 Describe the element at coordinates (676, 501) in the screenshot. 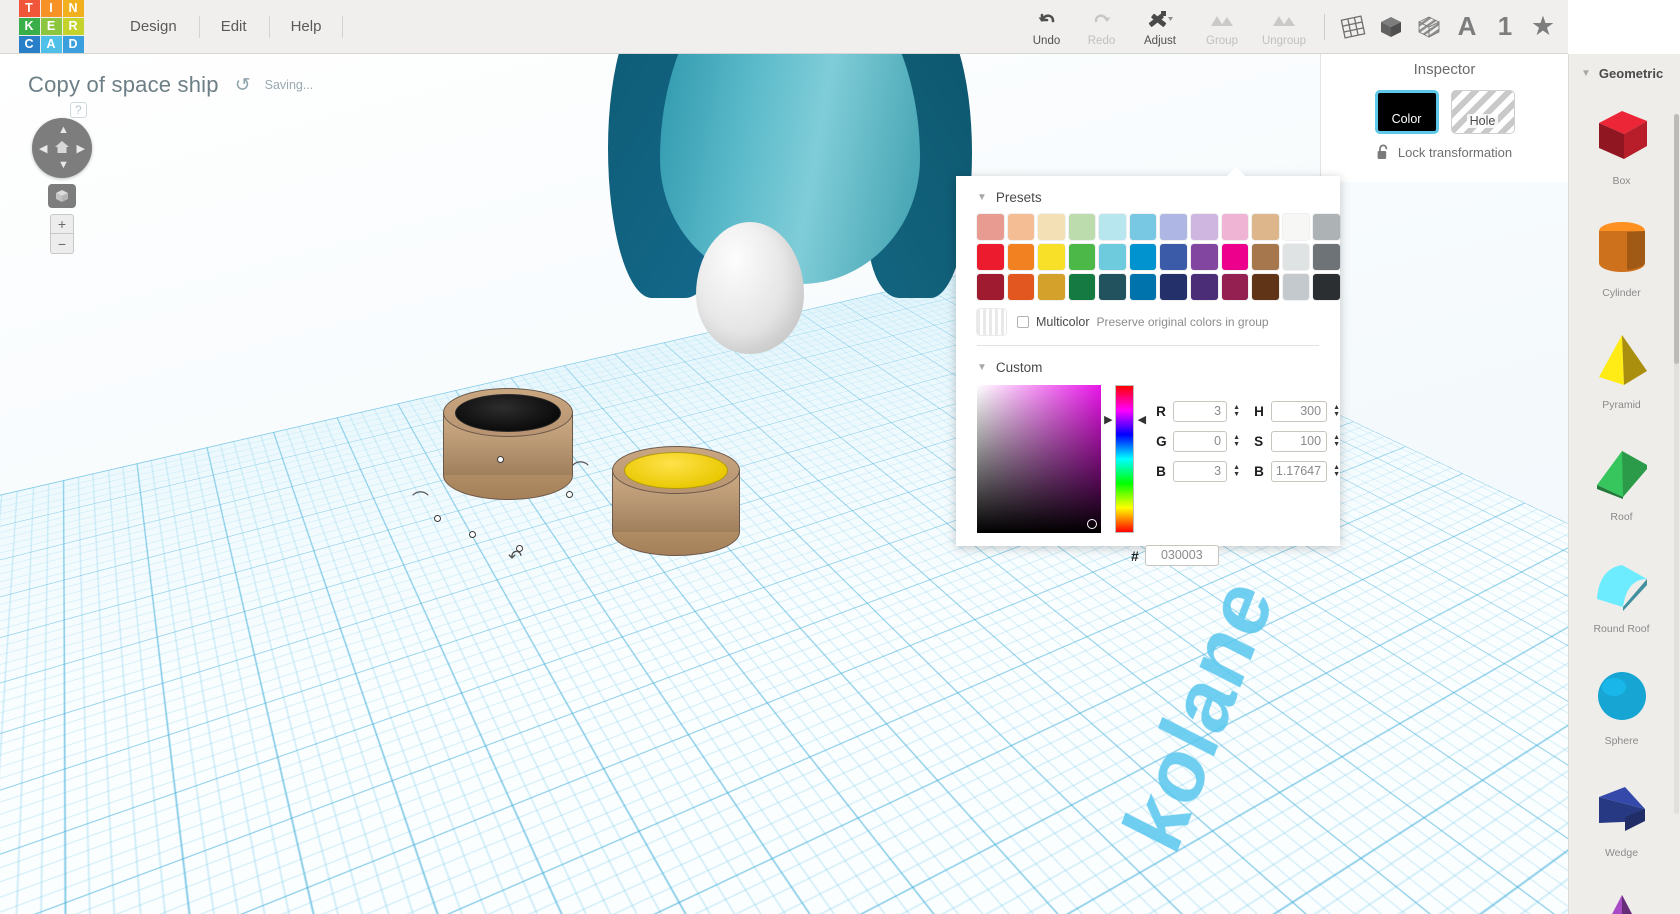

I see `object-cylinder-yellow` at that location.